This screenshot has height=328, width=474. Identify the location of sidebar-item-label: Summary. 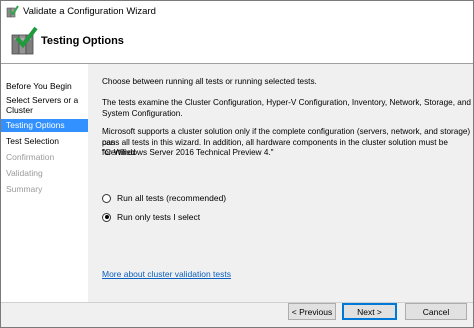
(24, 189).